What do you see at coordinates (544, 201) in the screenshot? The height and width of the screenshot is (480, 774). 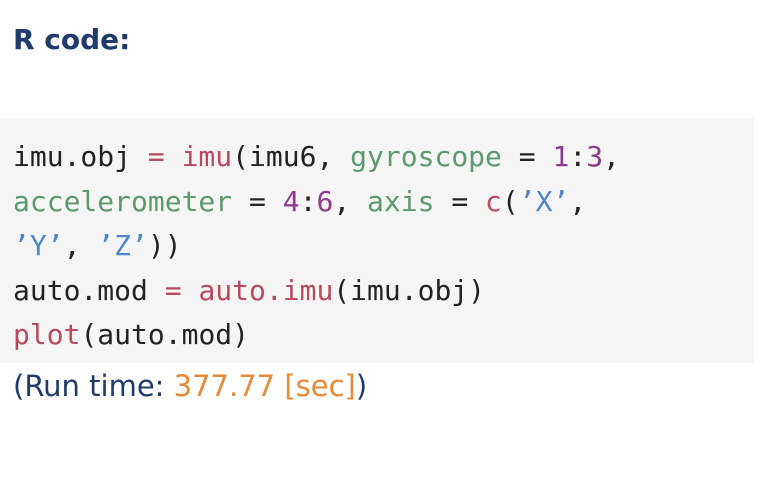 I see `code-token: ’X’` at bounding box center [544, 201].